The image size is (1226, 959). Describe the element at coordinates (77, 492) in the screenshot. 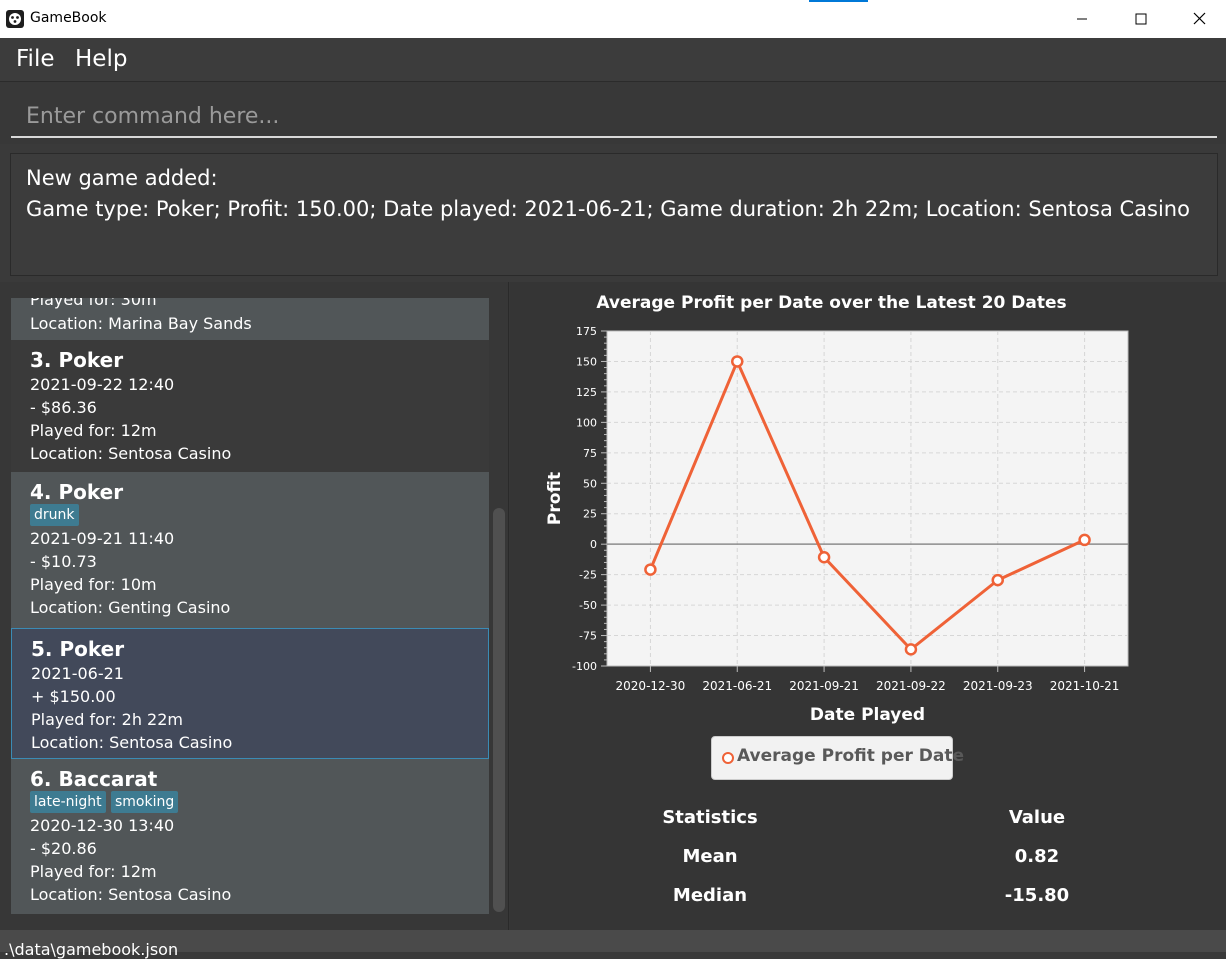

I see `game-title: 4. Poker` at that location.